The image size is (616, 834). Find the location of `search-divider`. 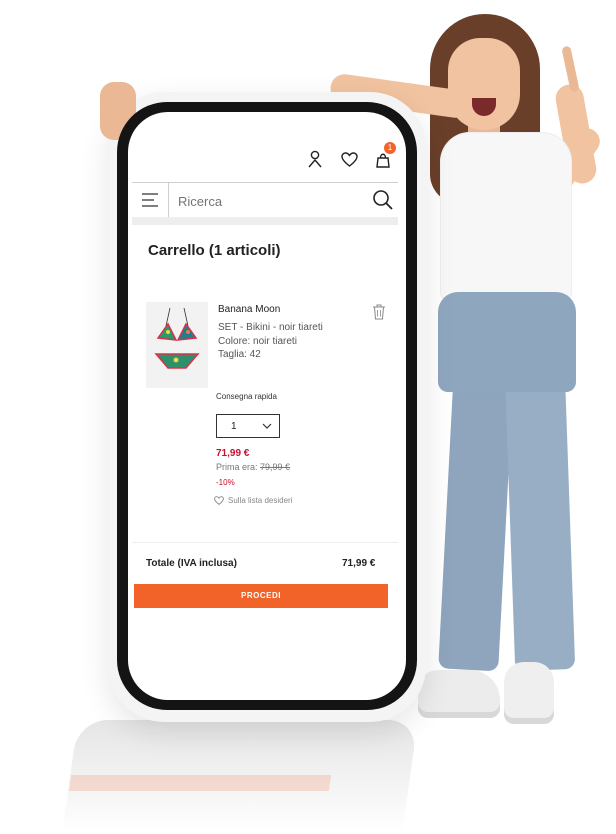

search-divider is located at coordinates (168, 200).